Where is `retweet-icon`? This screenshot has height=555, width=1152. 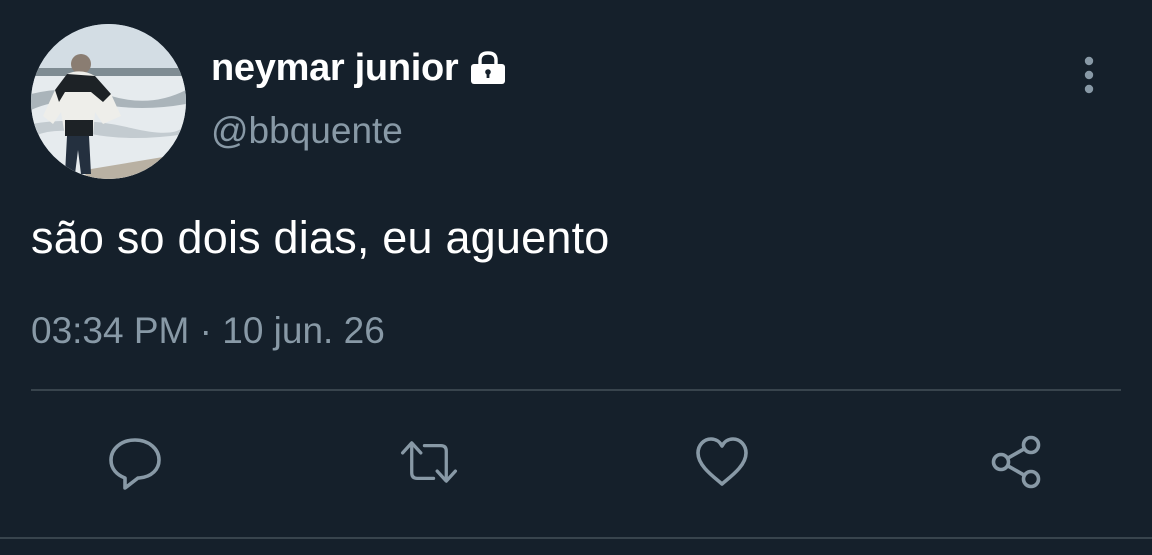 retweet-icon is located at coordinates (429, 462).